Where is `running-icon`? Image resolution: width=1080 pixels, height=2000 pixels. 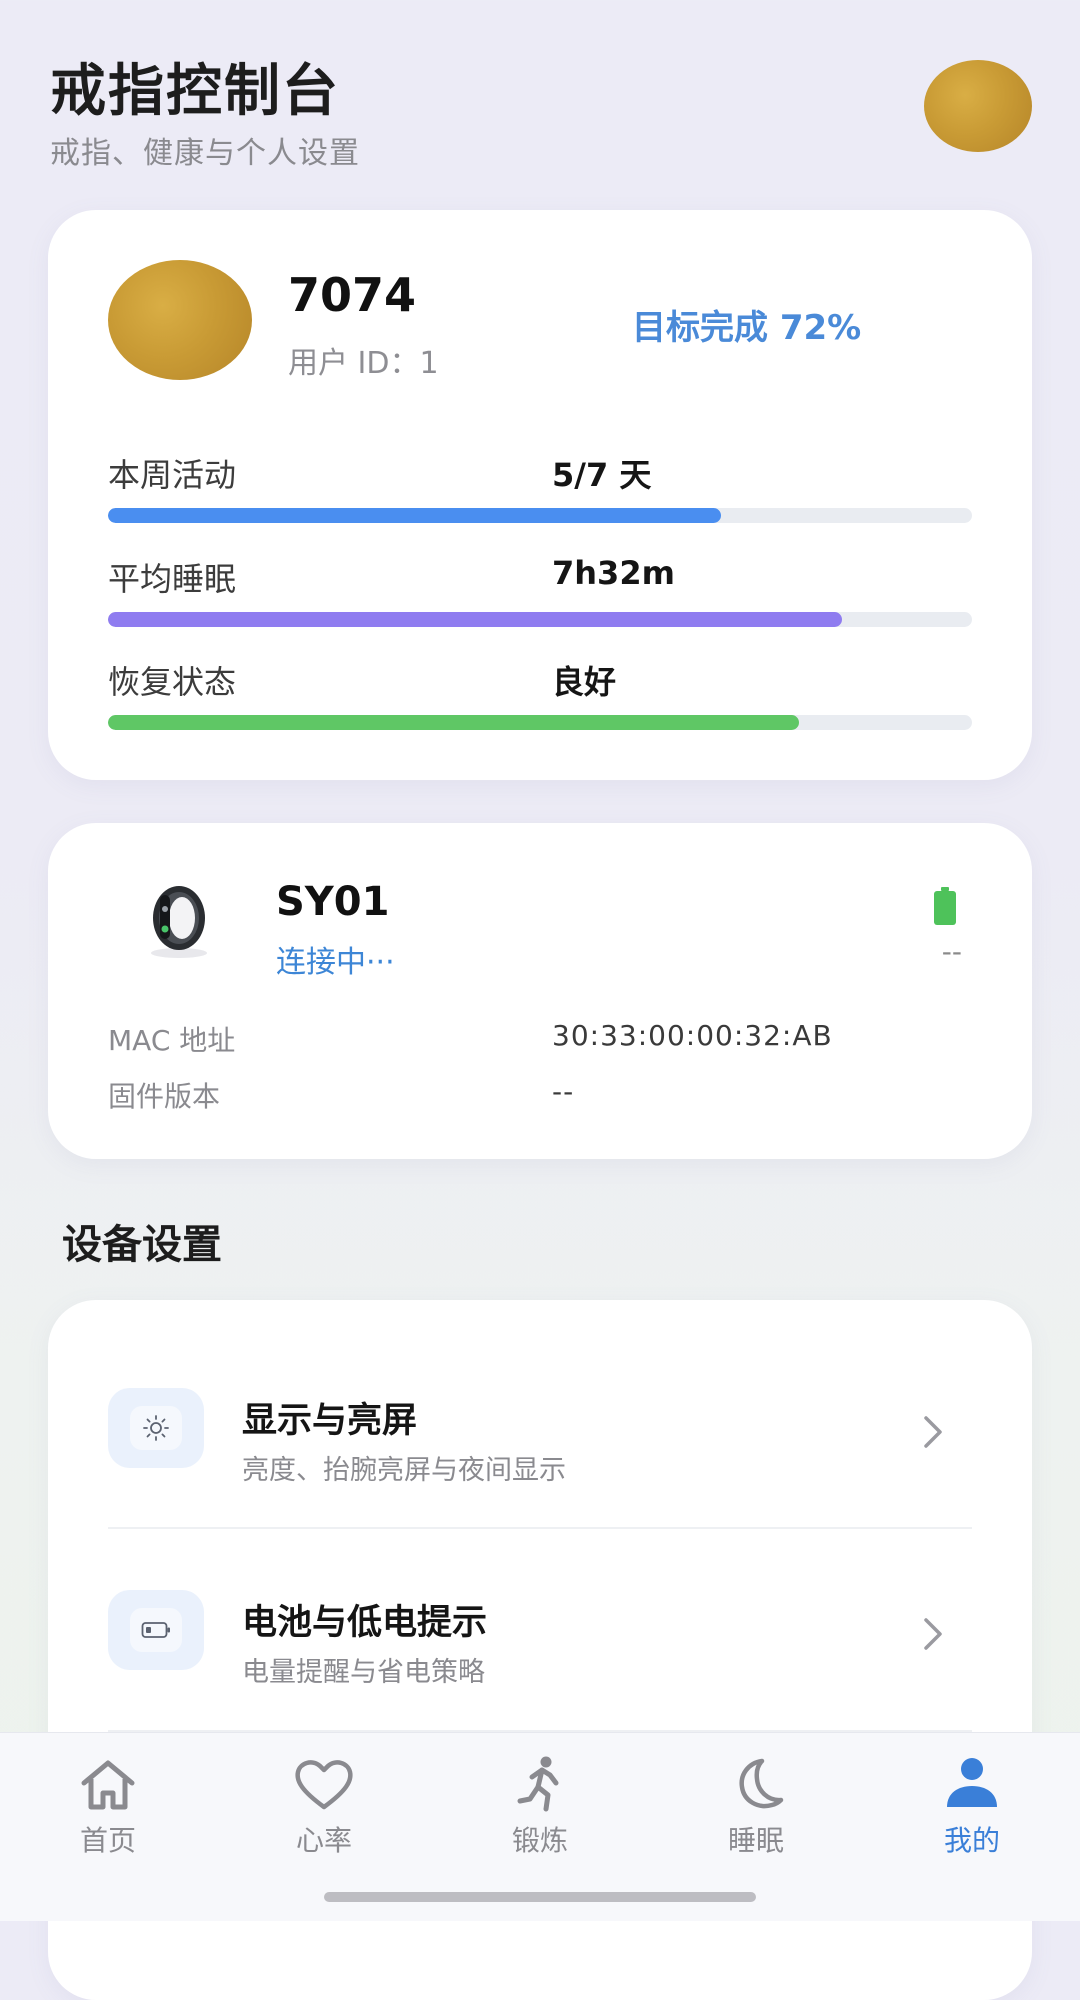
running-icon is located at coordinates (538, 1784).